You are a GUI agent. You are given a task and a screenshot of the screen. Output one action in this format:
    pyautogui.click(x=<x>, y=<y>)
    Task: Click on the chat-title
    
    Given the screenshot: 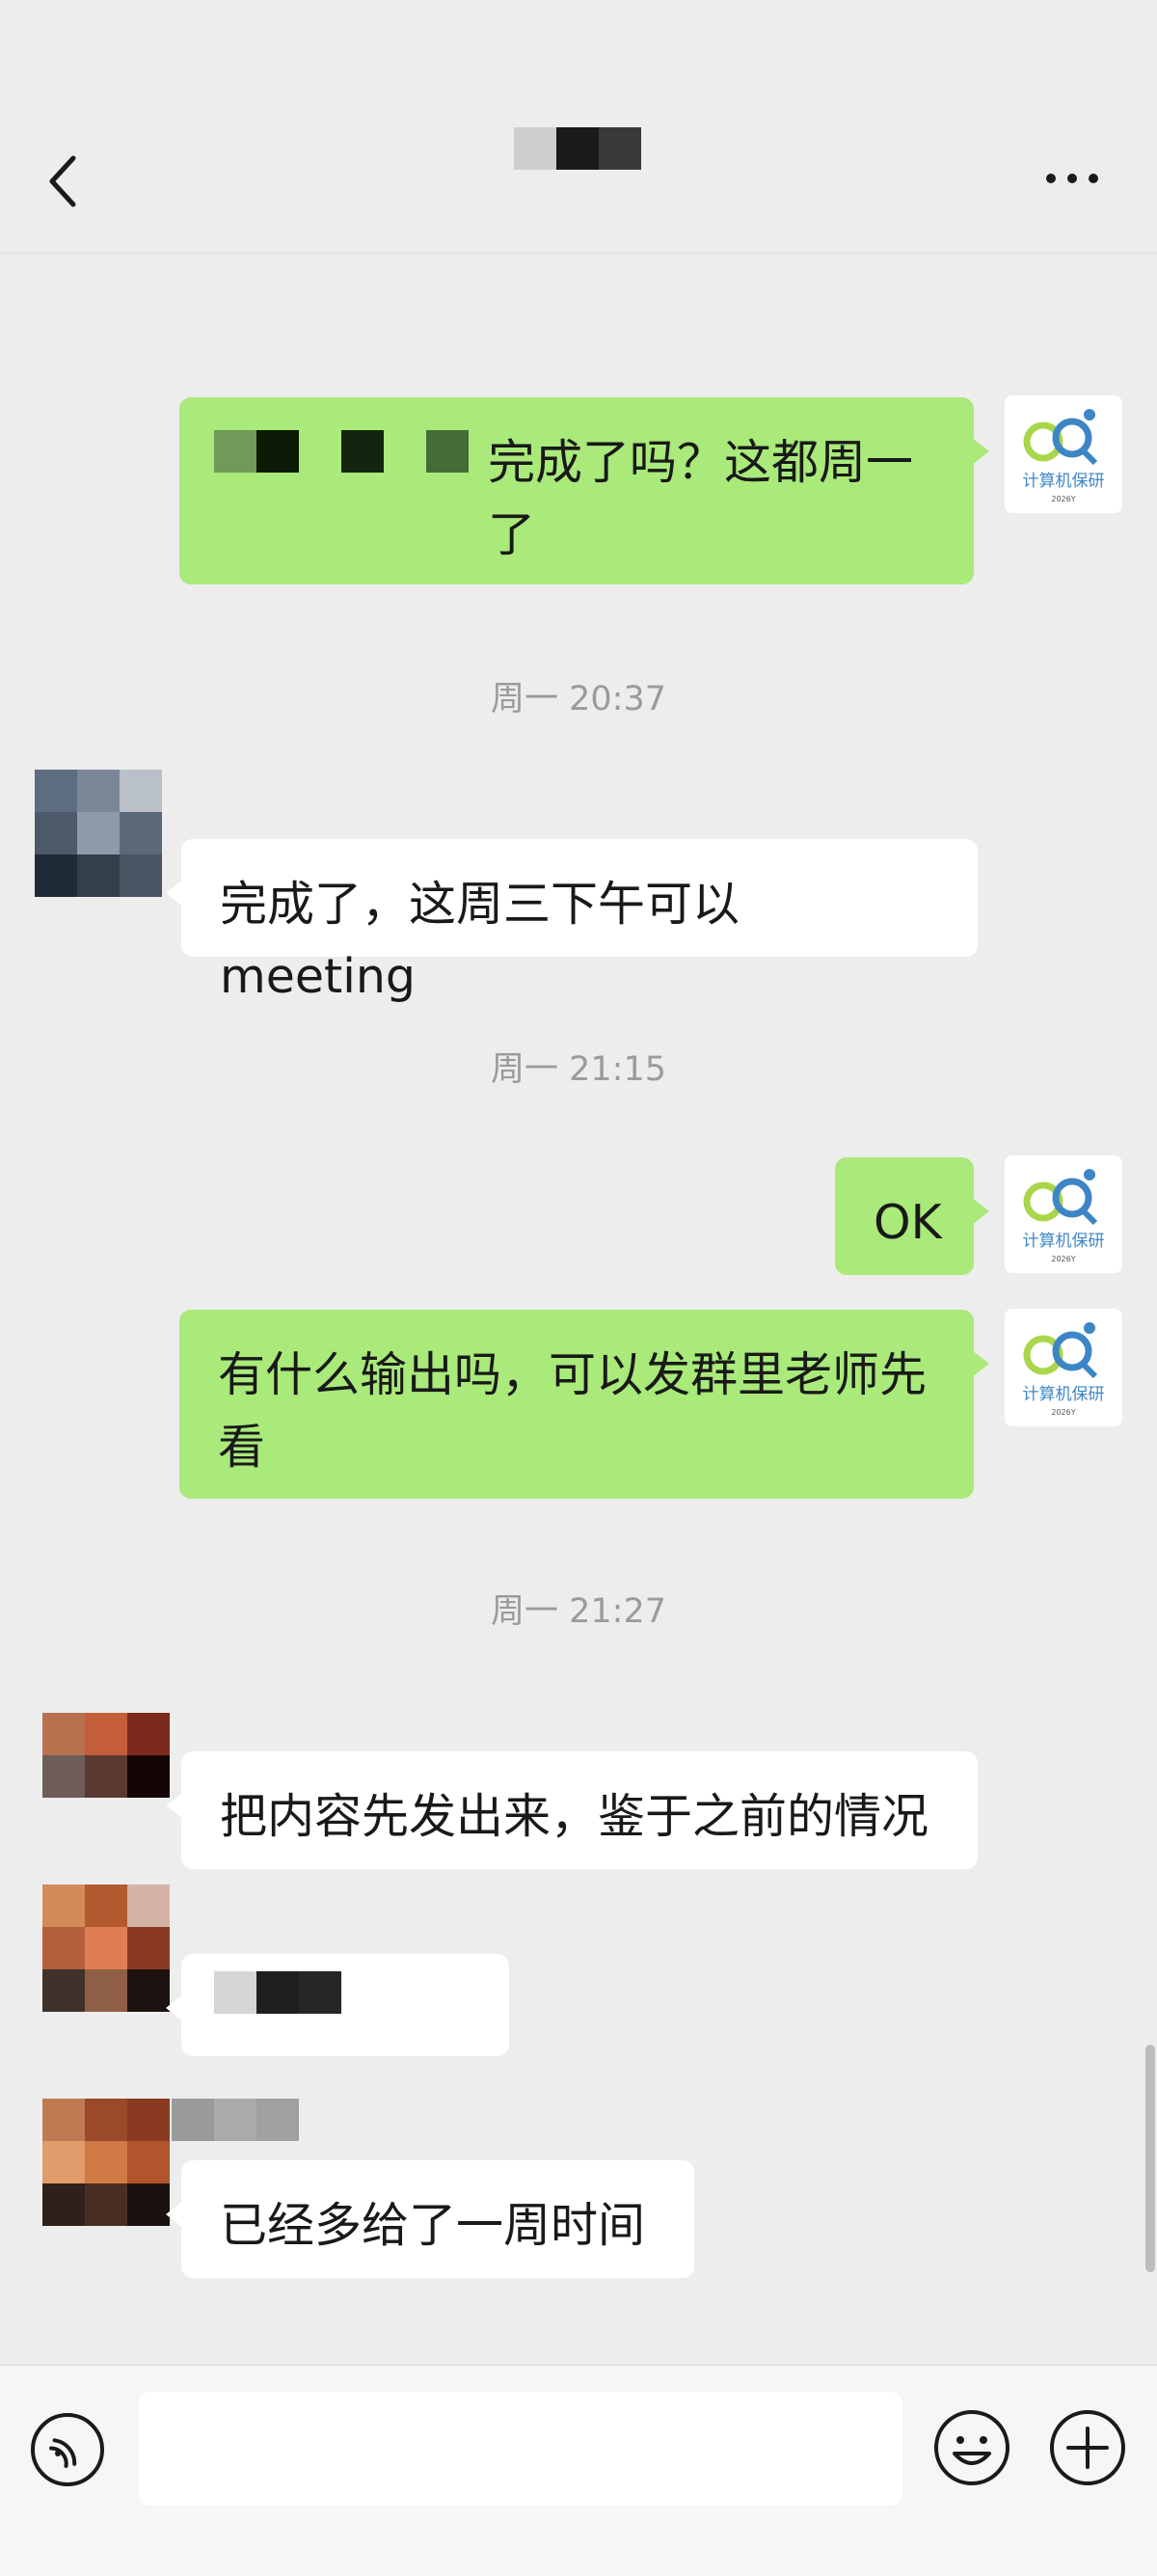 What is the action you would take?
    pyautogui.click(x=577, y=148)
    